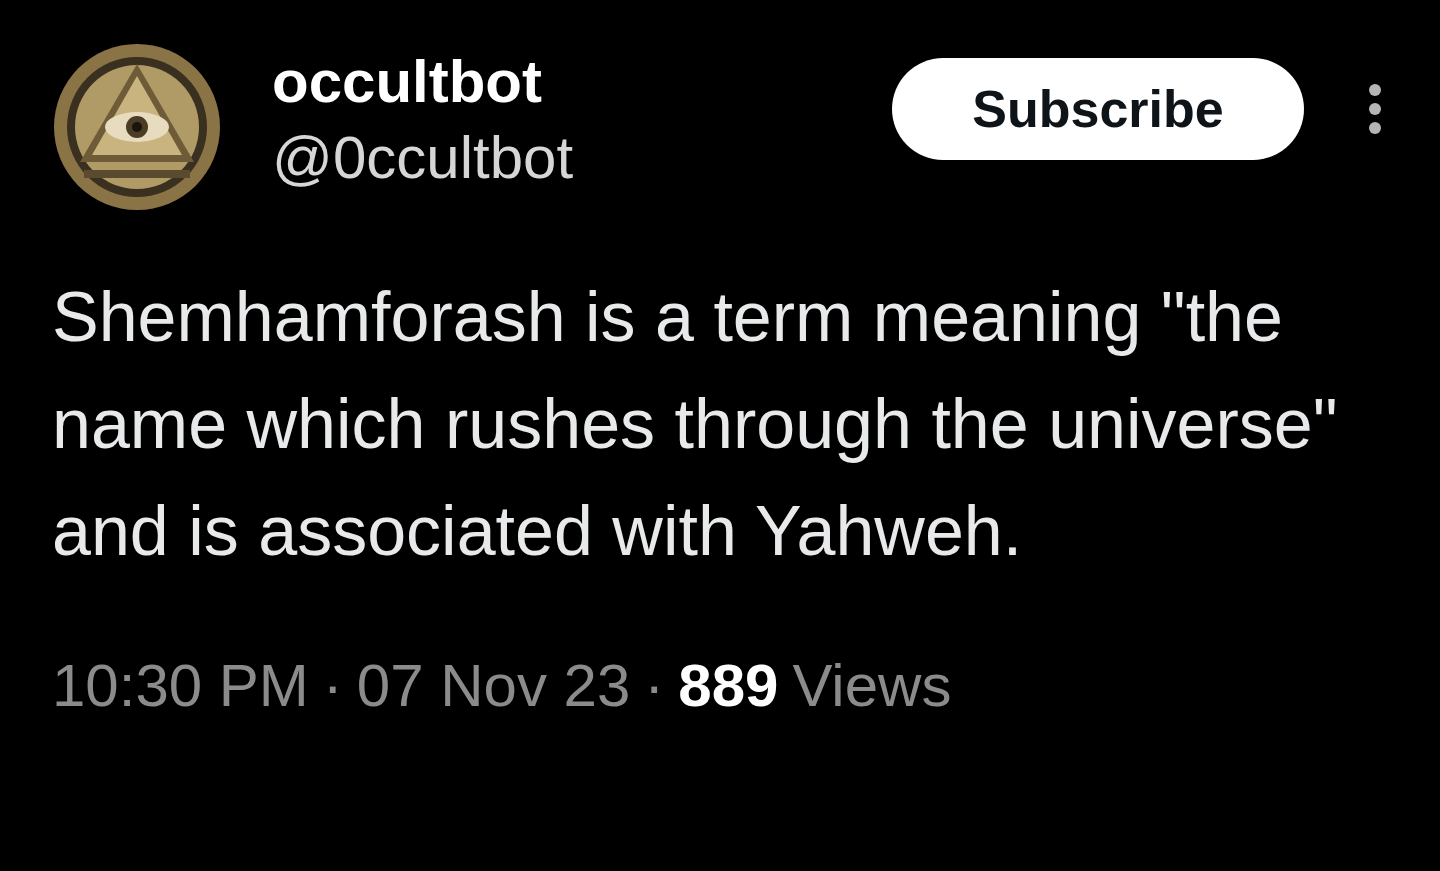 This screenshot has width=1440, height=871. I want to click on post-meta: Views, so click(872, 686).